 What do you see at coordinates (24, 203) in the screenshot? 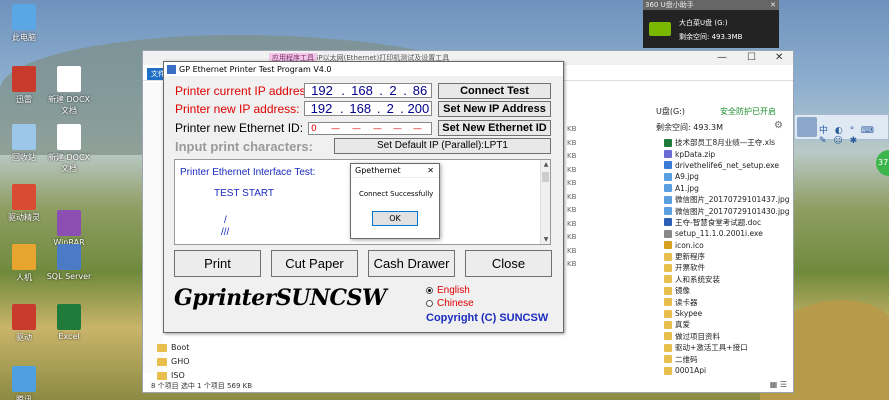
I see `desktop-icon: 驱动精灵` at bounding box center [24, 203].